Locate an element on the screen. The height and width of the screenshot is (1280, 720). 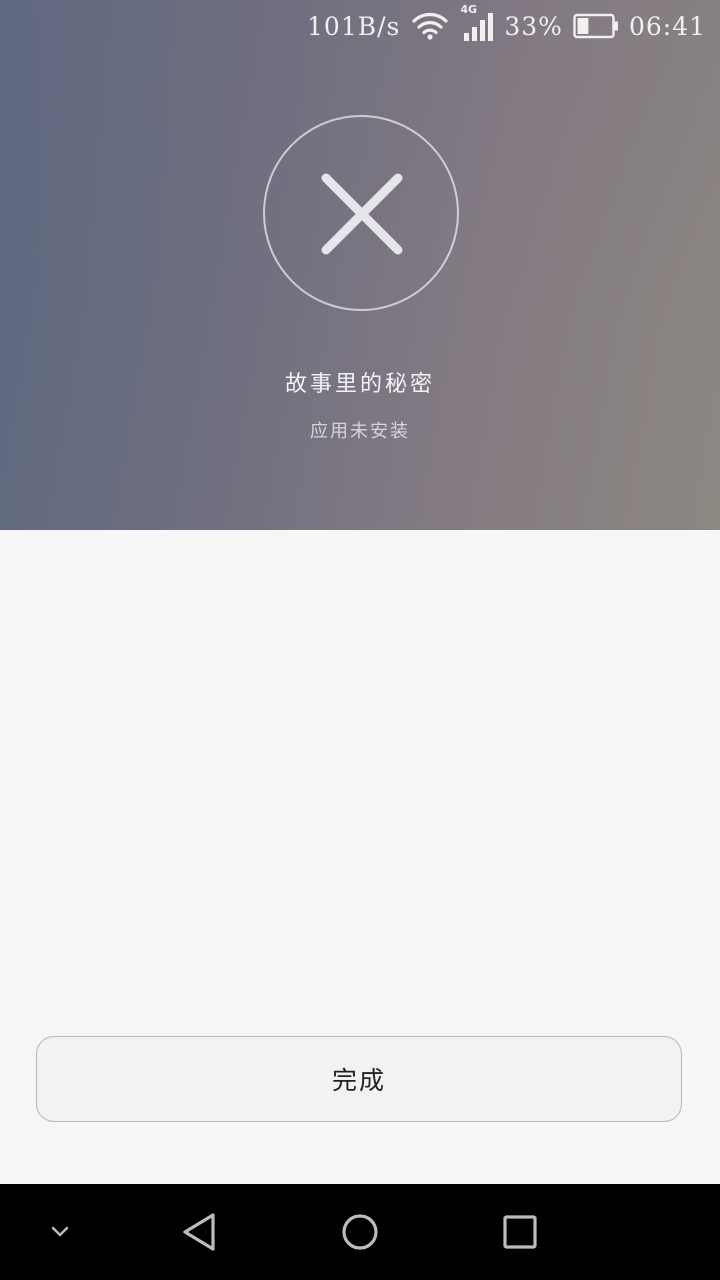
recents-button is located at coordinates (520, 1232).